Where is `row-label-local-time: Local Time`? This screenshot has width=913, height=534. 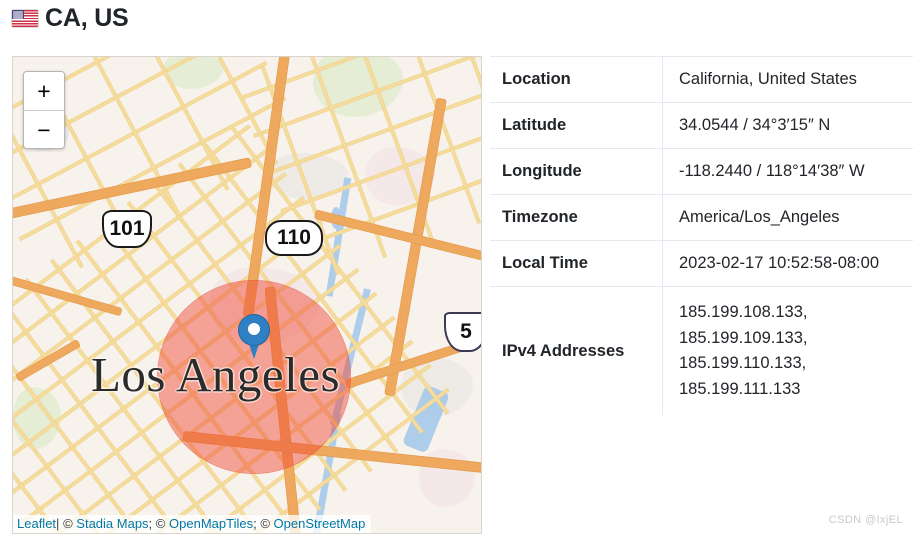
row-label-local-time: Local Time is located at coordinates (576, 263).